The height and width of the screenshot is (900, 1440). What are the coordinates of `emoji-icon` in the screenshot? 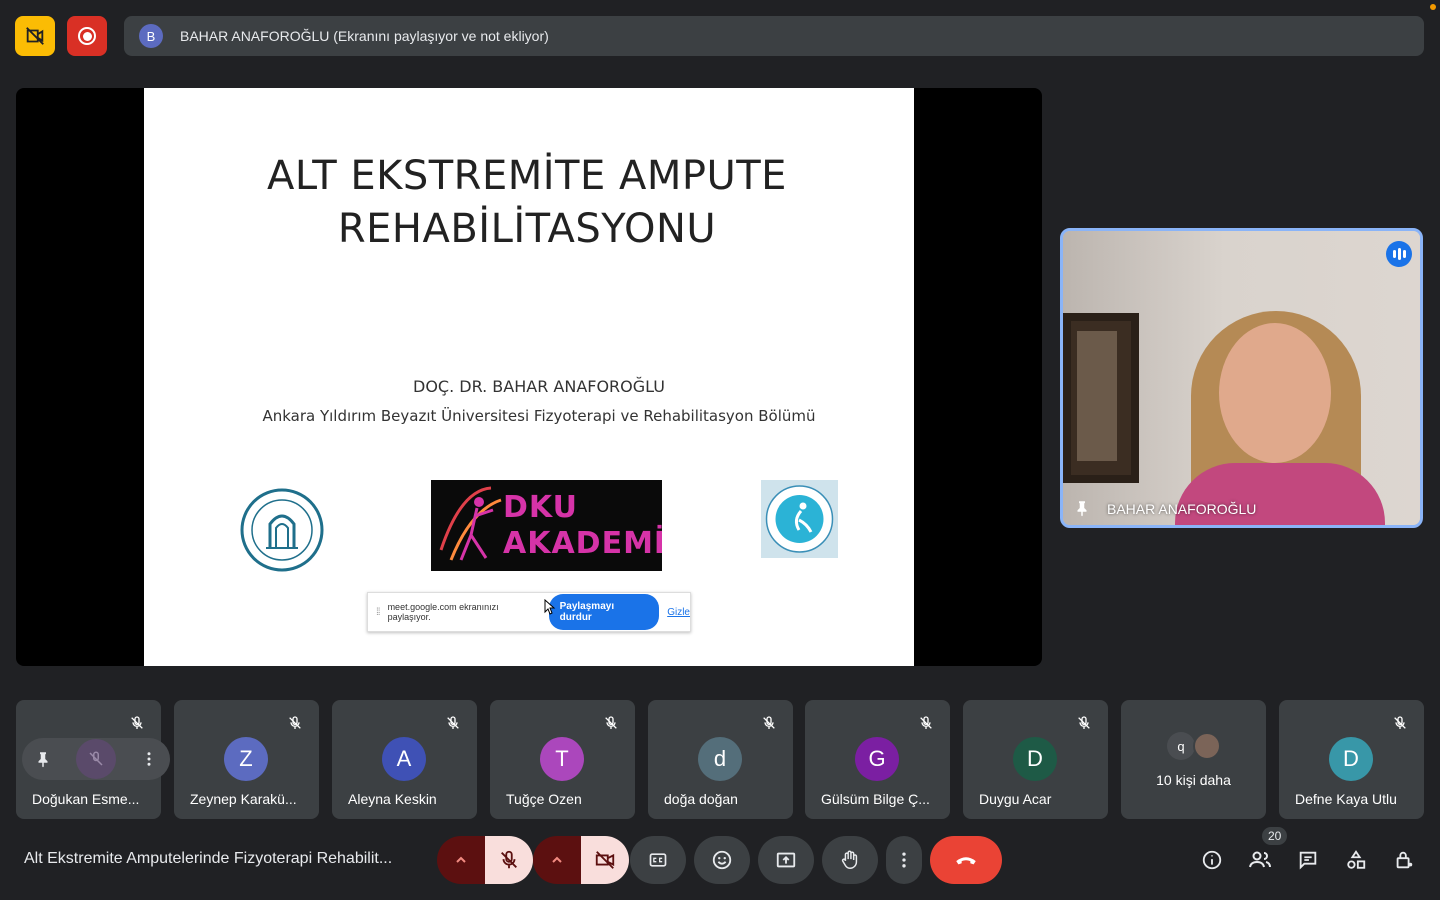 It's located at (722, 860).